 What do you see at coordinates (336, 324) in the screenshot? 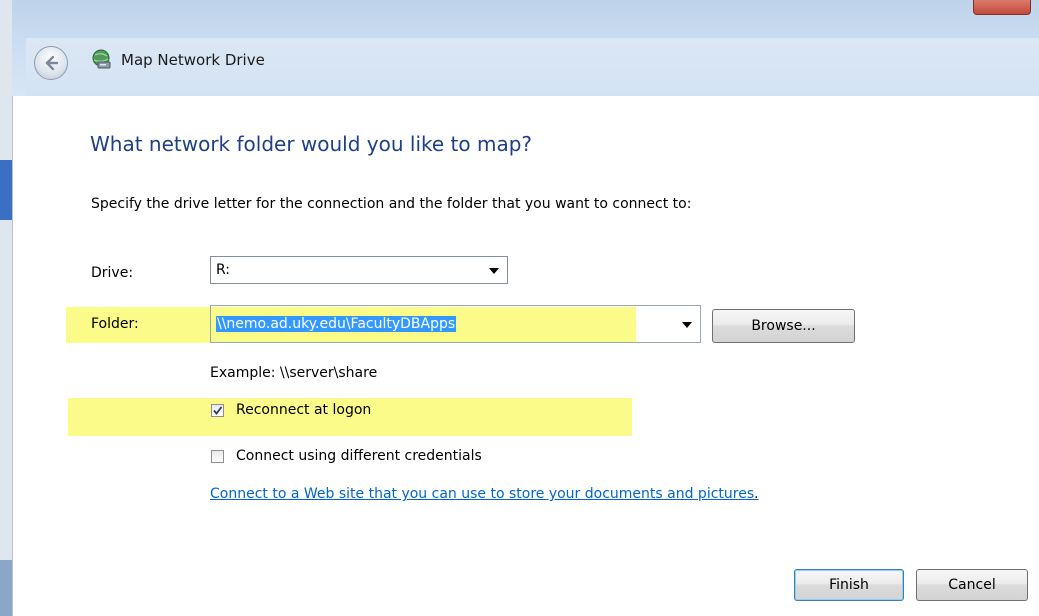
I see `folder-input-value: \\nemo.ad.uky.edu\FacultyDBApps` at bounding box center [336, 324].